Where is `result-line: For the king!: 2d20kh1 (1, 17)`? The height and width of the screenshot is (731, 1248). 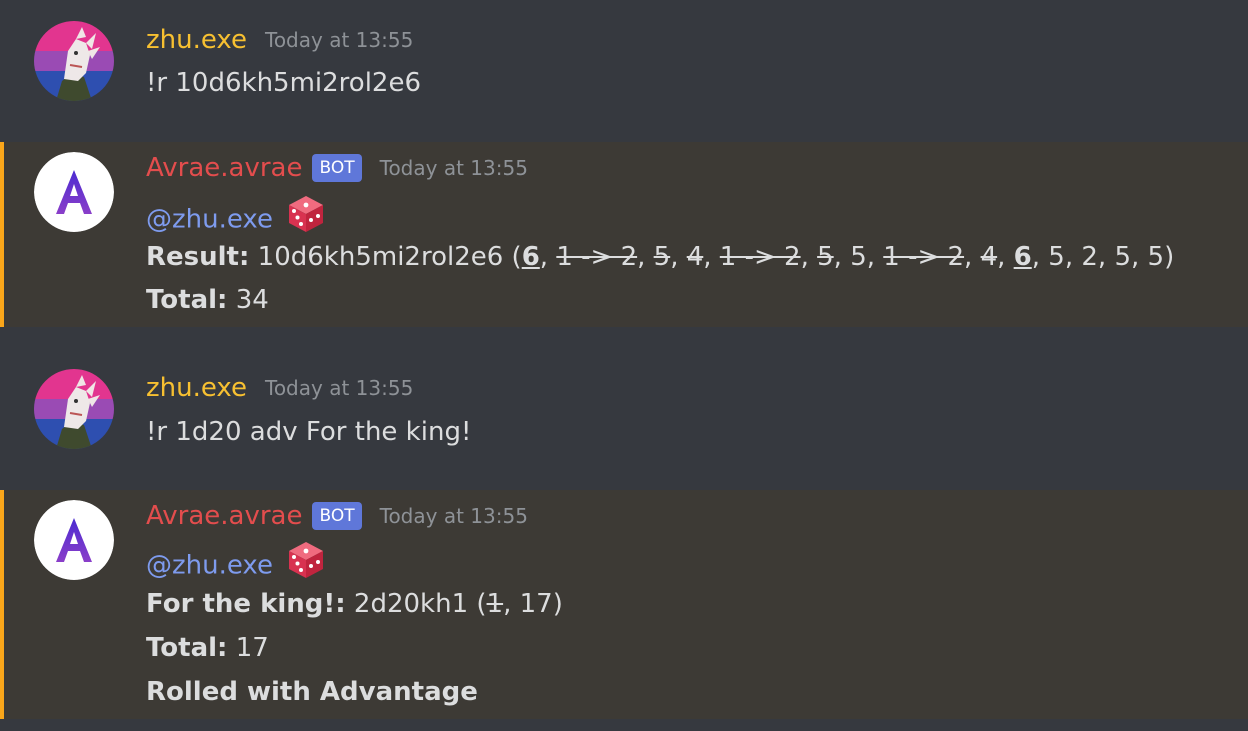 result-line: For the king!: 2d20kh1 (1, 17) is located at coordinates (354, 604).